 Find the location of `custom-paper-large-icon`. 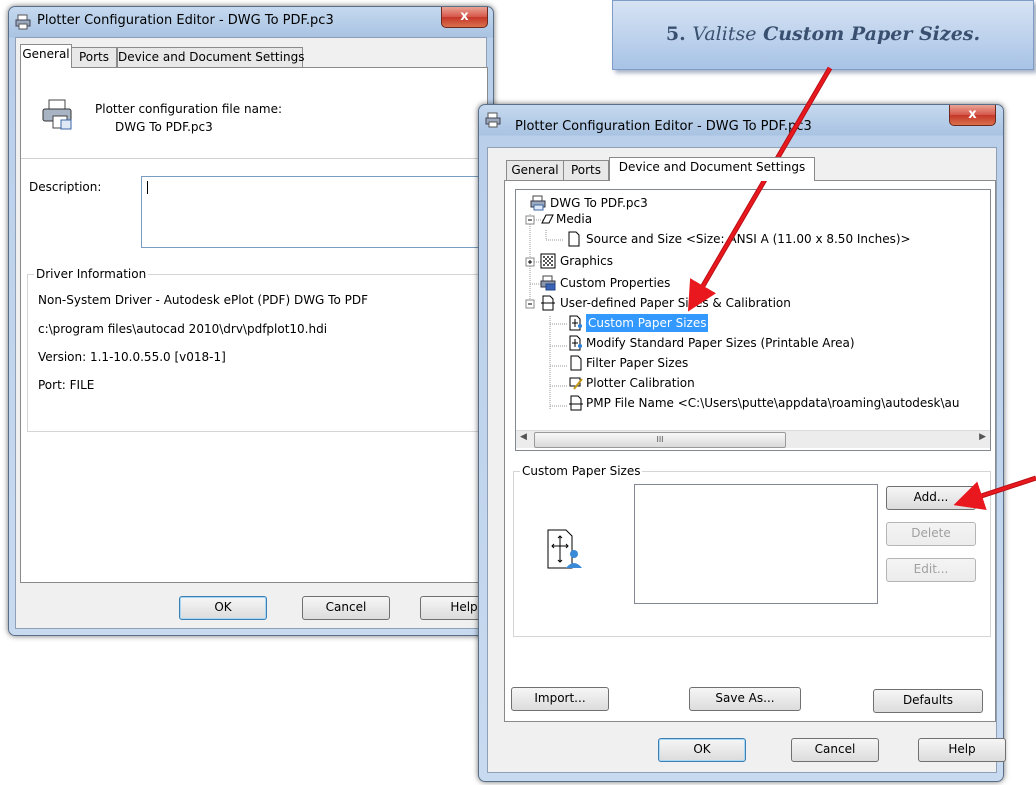

custom-paper-large-icon is located at coordinates (564, 549).